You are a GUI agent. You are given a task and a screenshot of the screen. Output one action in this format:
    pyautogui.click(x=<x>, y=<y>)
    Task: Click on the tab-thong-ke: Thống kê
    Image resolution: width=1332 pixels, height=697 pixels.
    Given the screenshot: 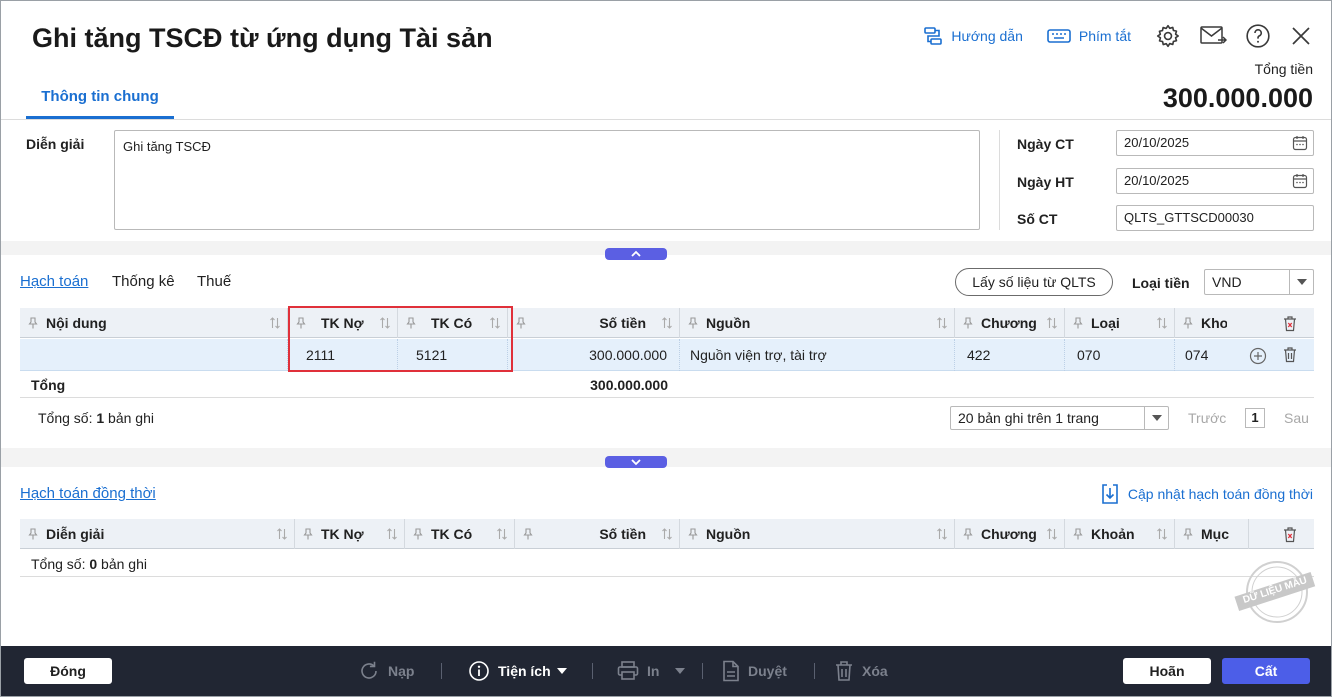 What is the action you would take?
    pyautogui.click(x=143, y=281)
    